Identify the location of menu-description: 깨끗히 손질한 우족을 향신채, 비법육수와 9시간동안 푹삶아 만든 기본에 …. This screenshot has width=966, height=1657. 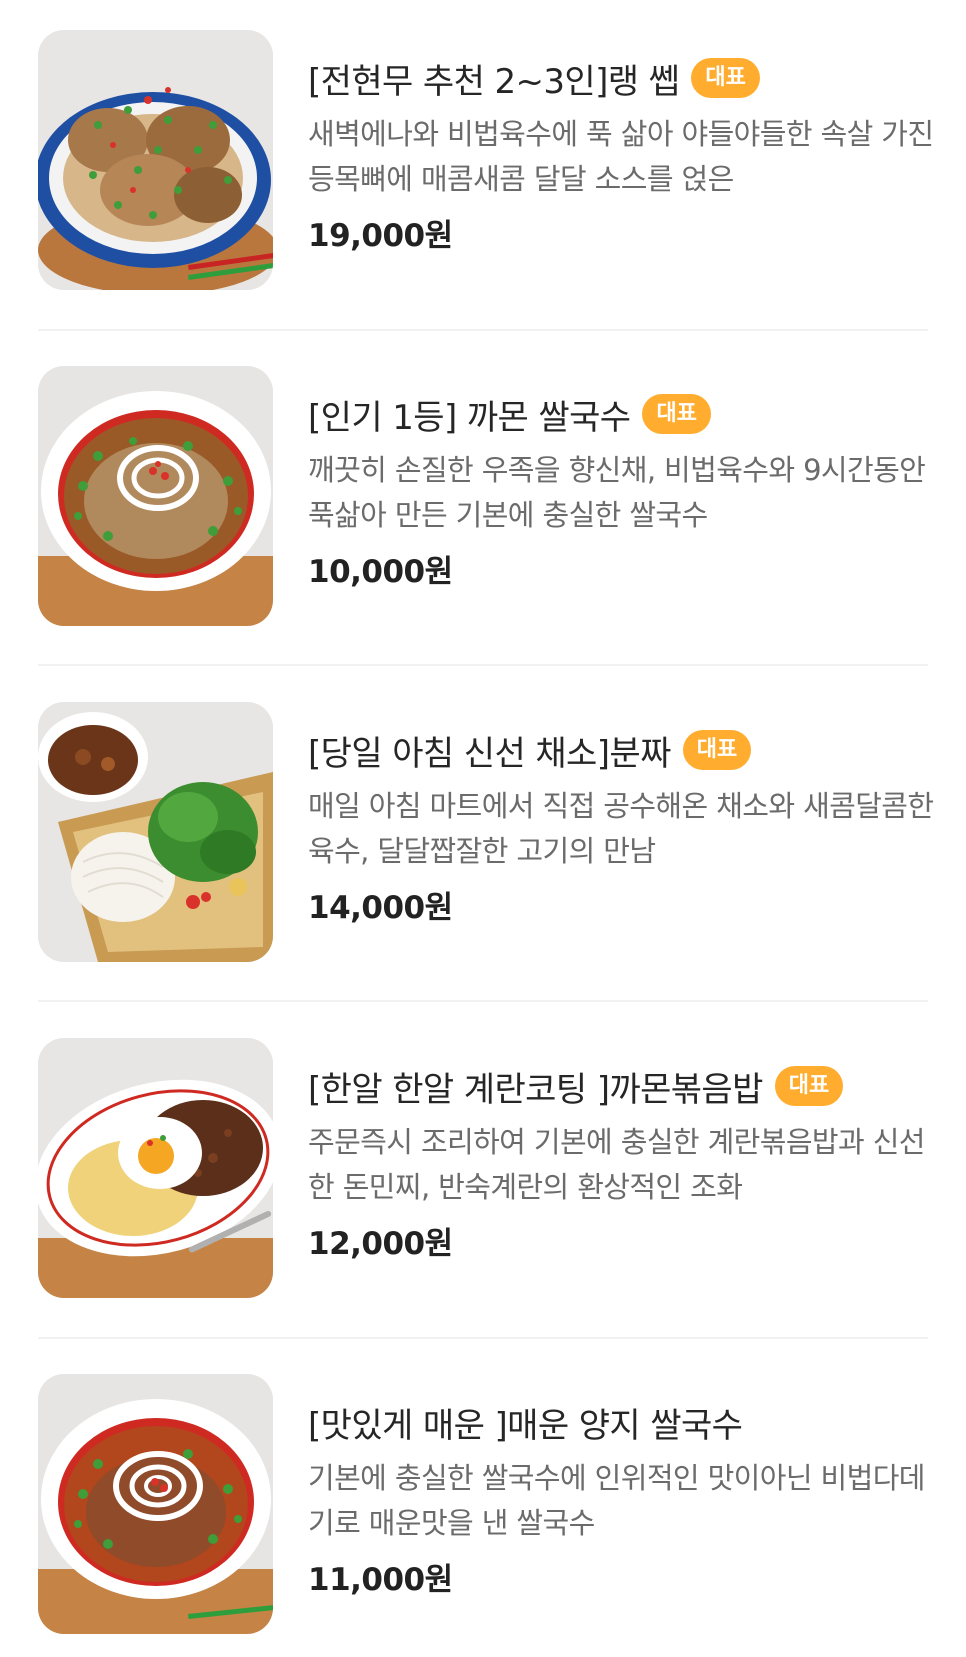
(617, 492).